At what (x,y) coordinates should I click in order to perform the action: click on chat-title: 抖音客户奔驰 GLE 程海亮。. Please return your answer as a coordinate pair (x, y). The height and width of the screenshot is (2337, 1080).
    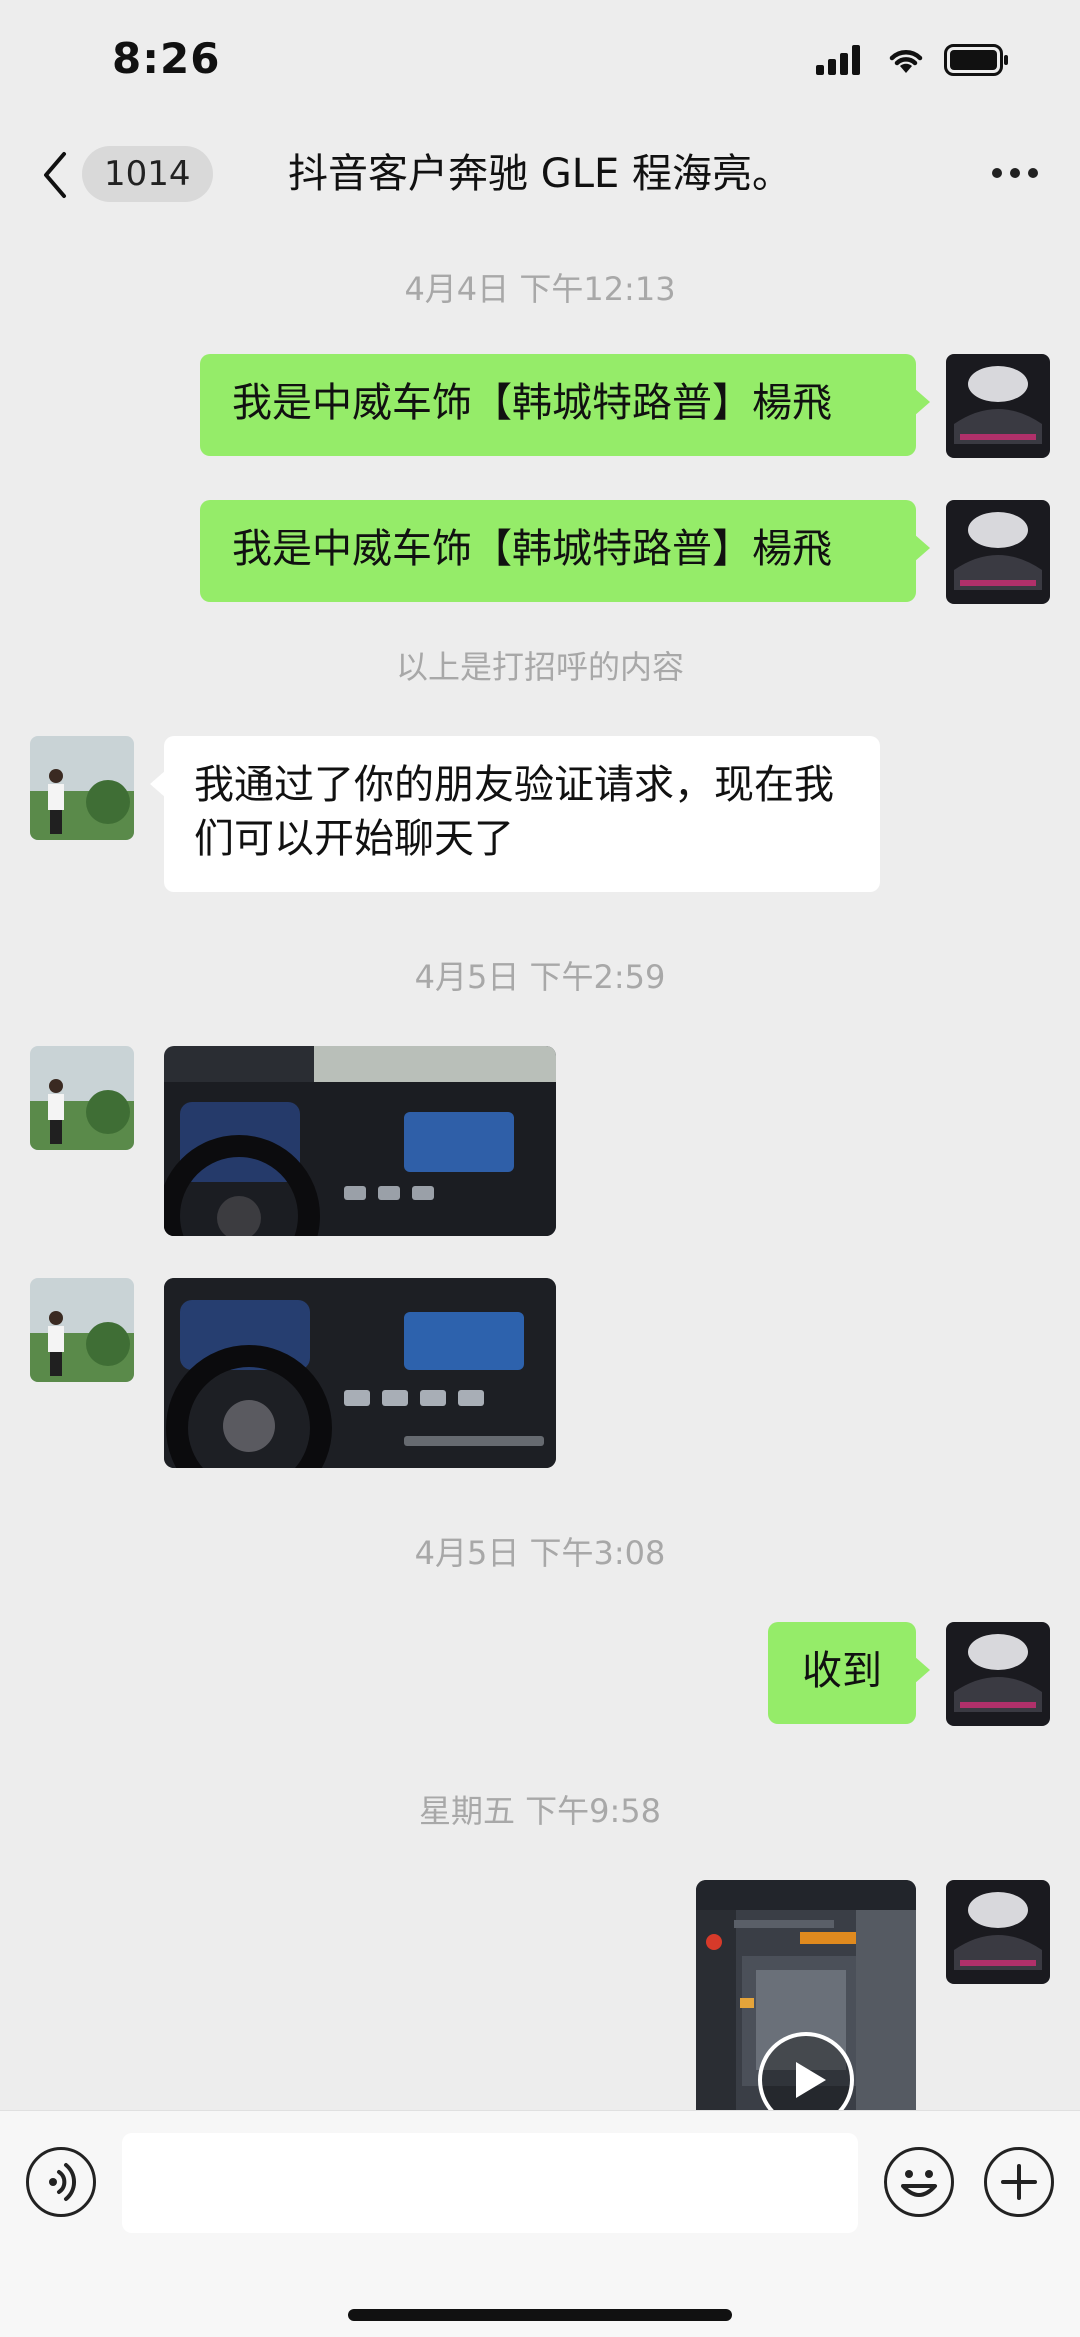
    Looking at the image, I should click on (540, 174).